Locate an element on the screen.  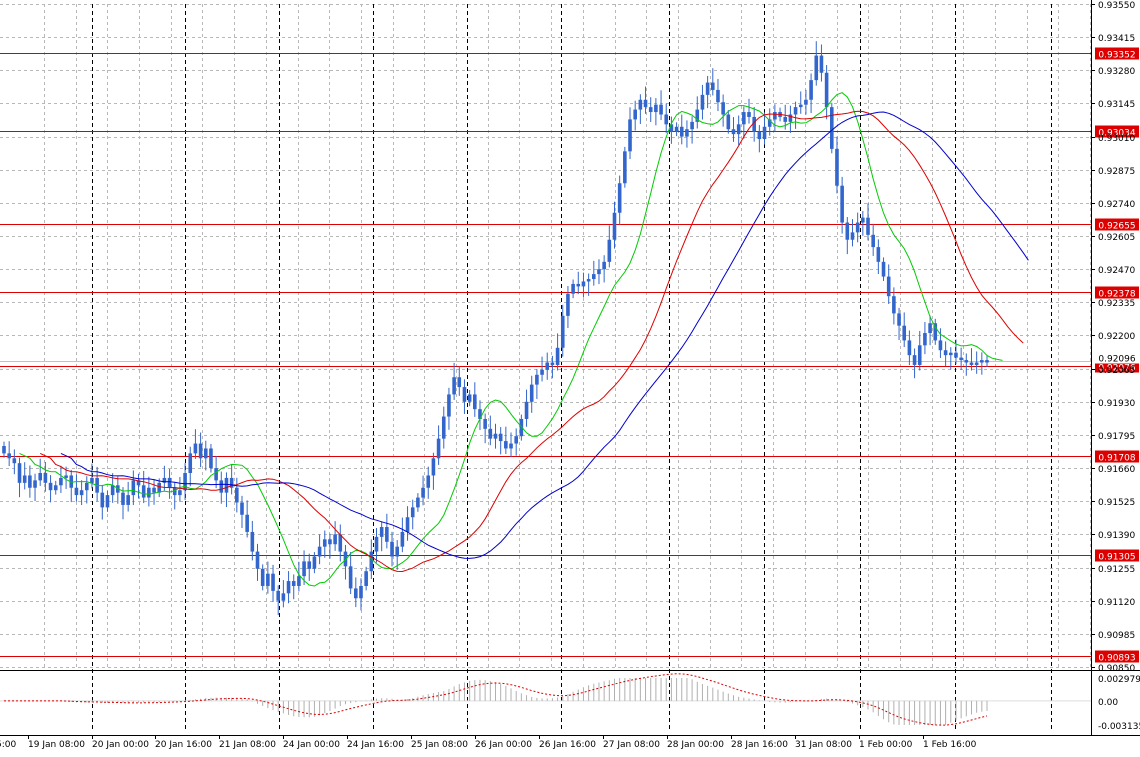
time-tick-label: 26 Jan 00:00 is located at coordinates (503, 745).